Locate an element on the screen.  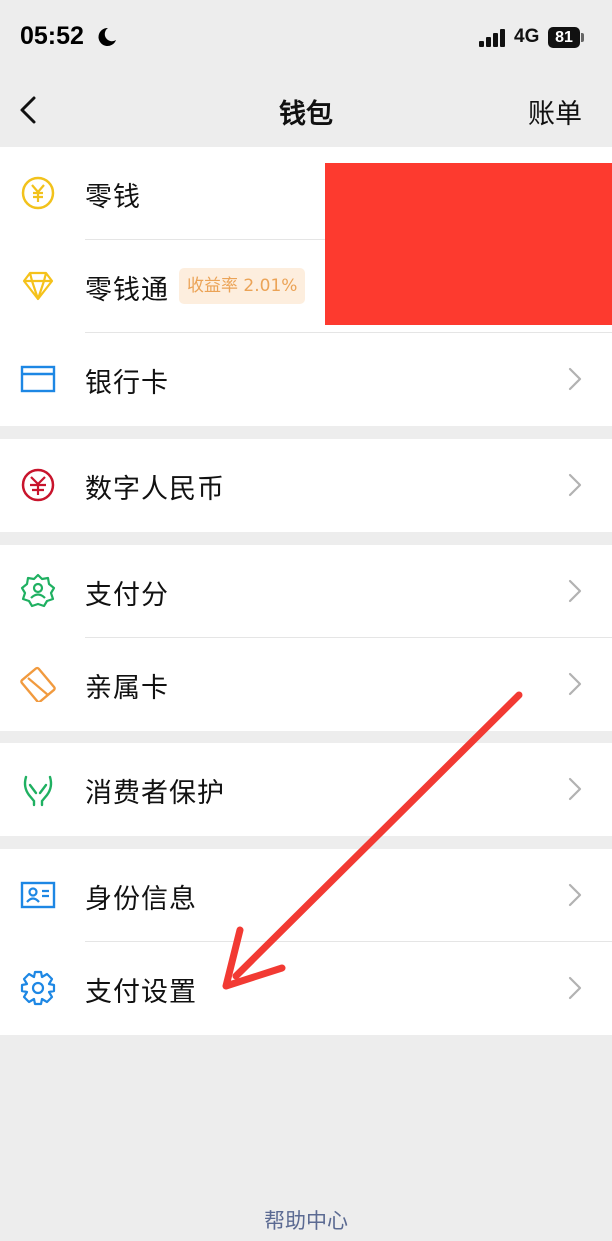
menu-item-pay-score: 支付分 is located at coordinates (306, 591).